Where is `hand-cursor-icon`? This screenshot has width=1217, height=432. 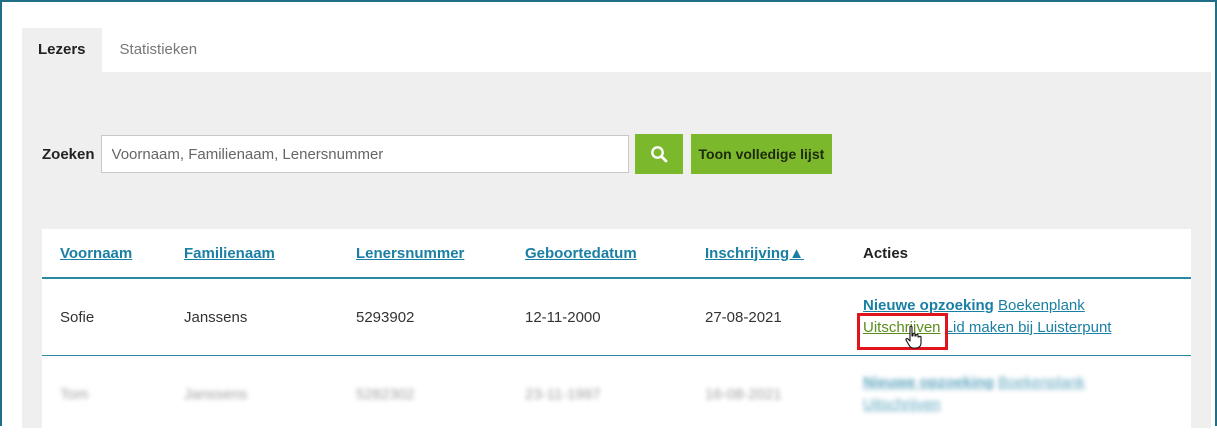 hand-cursor-icon is located at coordinates (913, 337).